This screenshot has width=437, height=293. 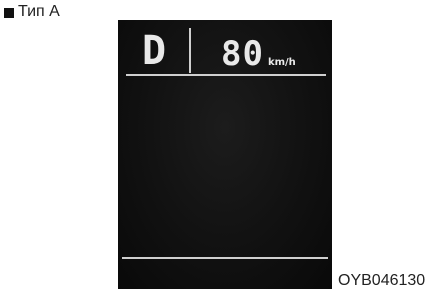 I want to click on speed-value: 80, so click(x=242, y=54).